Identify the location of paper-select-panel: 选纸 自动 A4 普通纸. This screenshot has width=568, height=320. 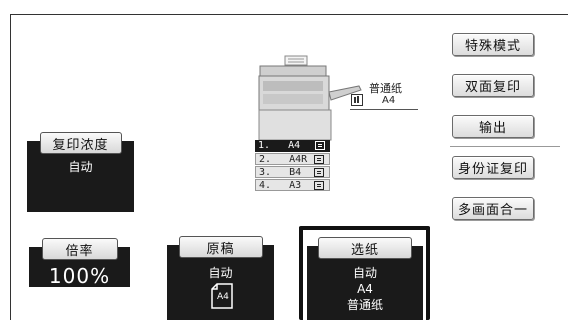
(365, 278).